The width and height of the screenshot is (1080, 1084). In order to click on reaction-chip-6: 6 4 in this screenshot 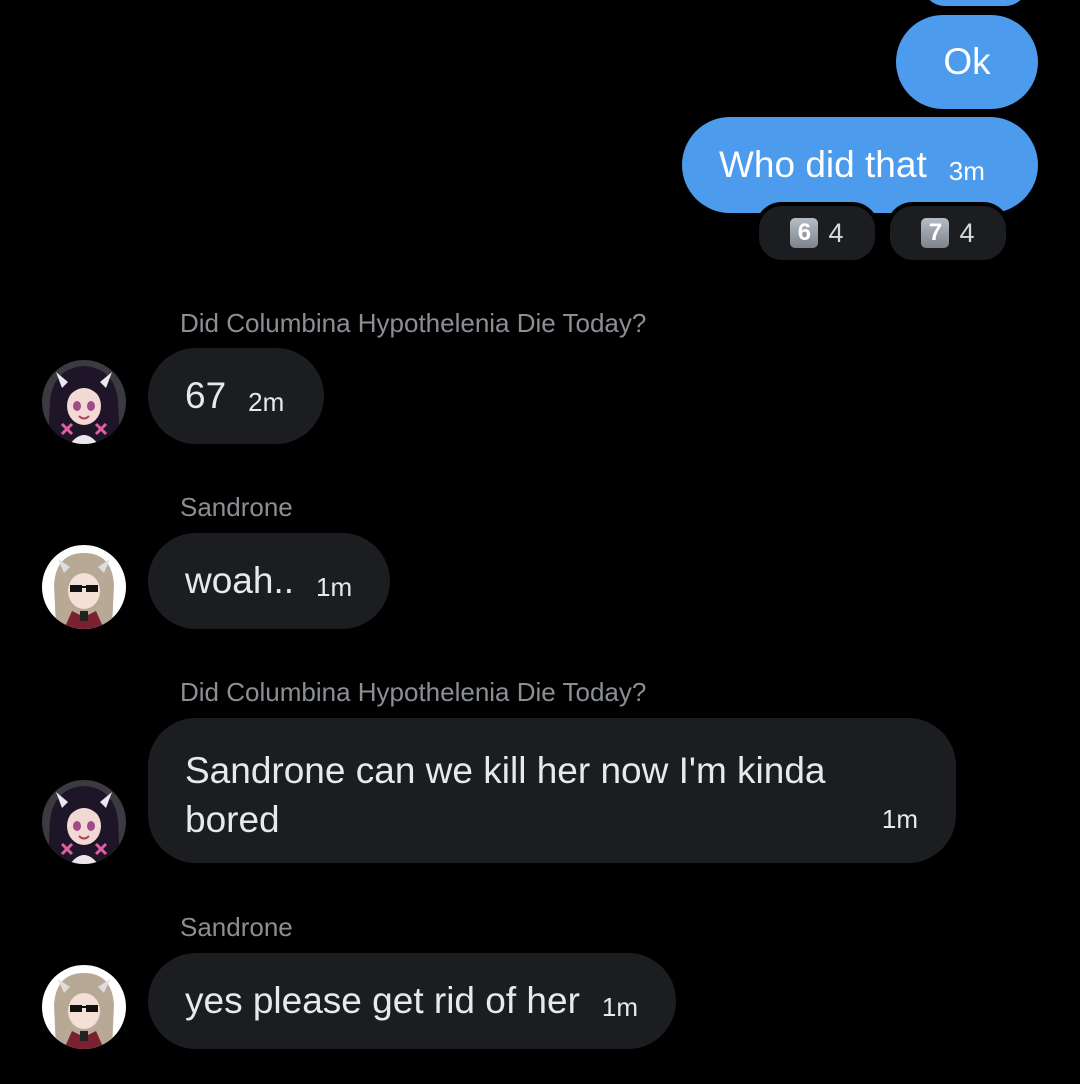, I will do `click(817, 233)`.